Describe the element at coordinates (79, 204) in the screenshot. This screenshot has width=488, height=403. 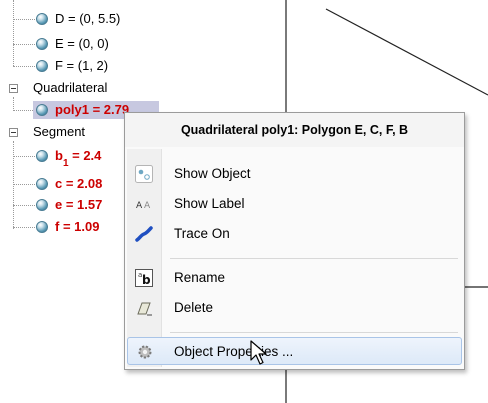
I see `segment-label: e = 1.57` at that location.